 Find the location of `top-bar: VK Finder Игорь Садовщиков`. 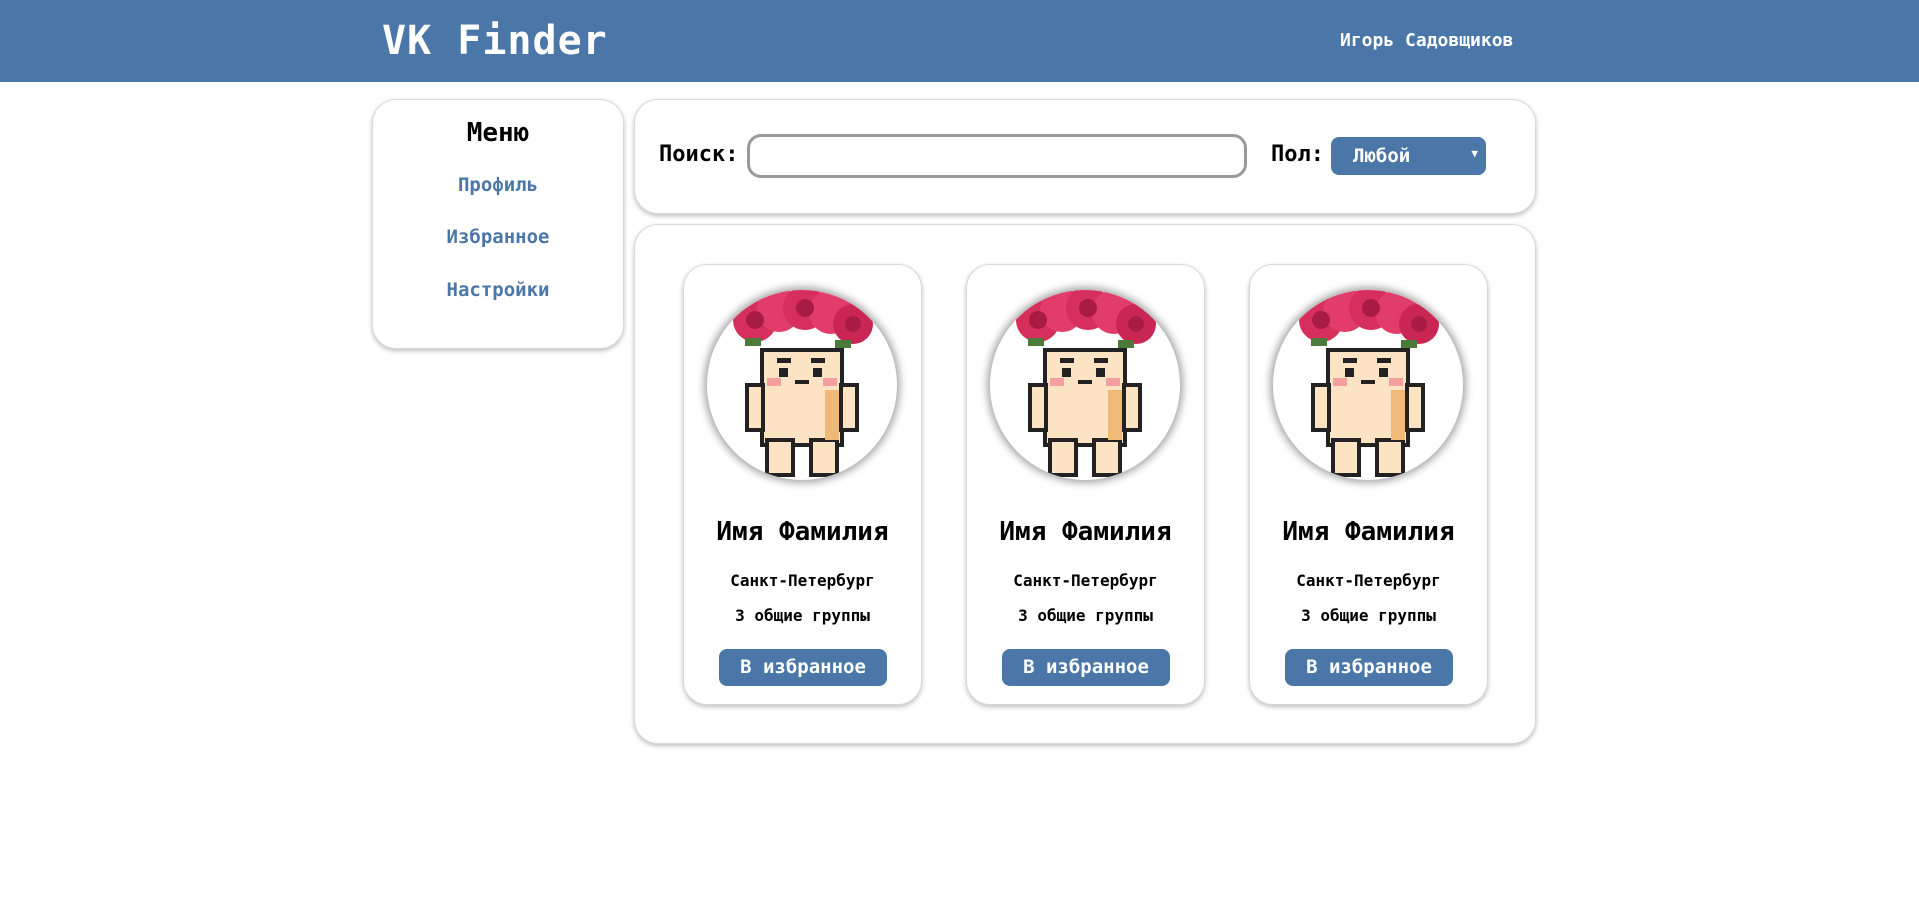

top-bar: VK Finder Игорь Садовщиков is located at coordinates (959, 41).